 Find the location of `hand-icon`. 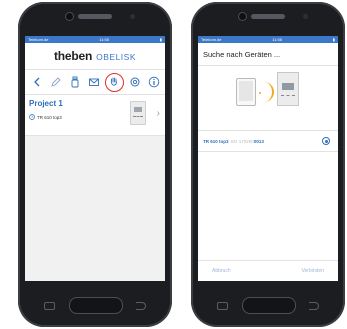

hand-icon is located at coordinates (114, 82).